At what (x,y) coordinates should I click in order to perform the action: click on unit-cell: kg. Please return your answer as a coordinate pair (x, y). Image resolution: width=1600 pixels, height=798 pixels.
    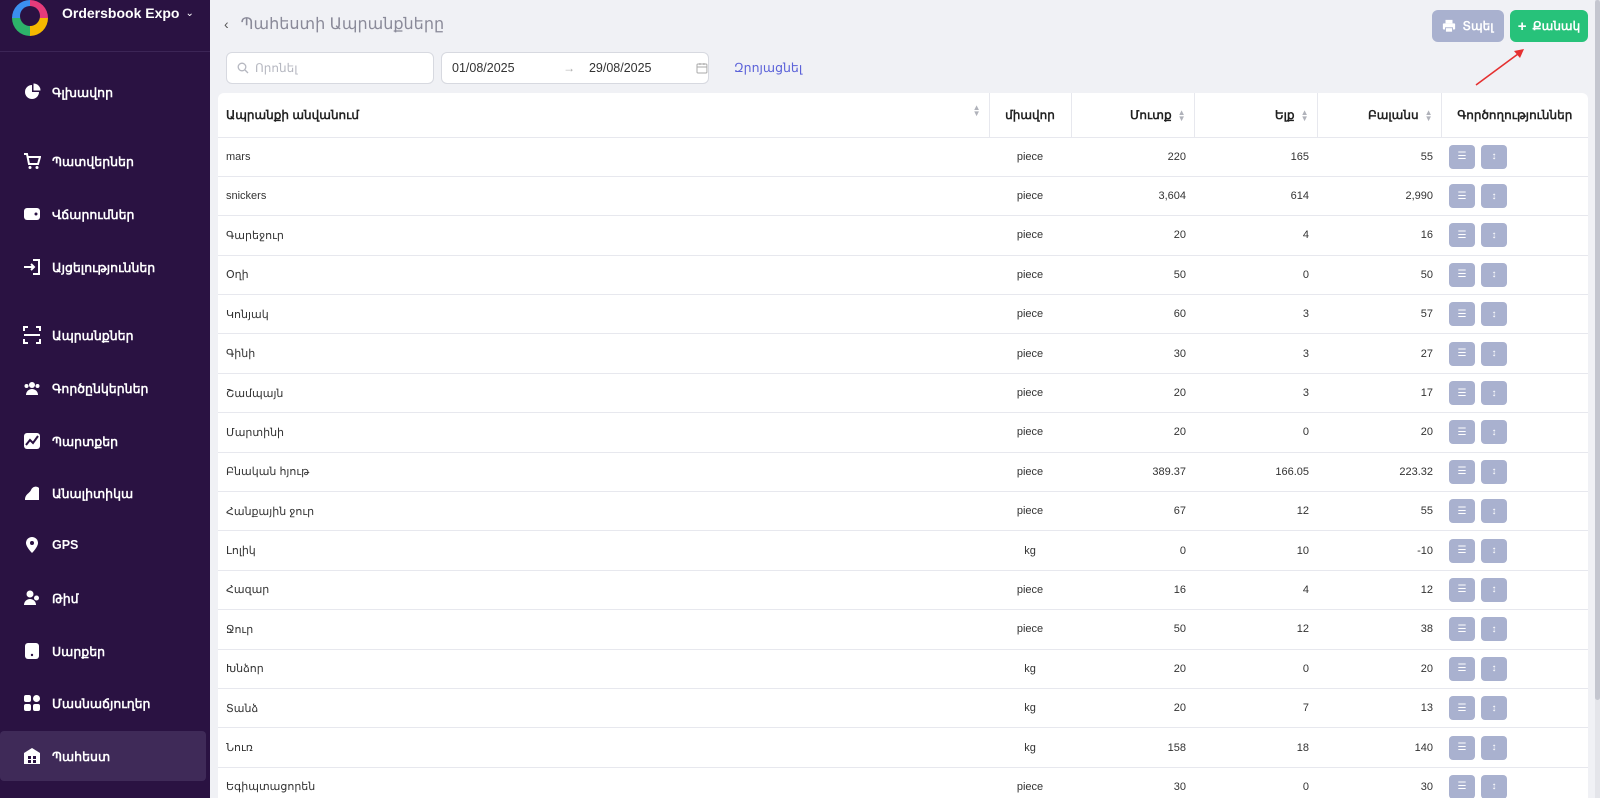
    Looking at the image, I should click on (1030, 747).